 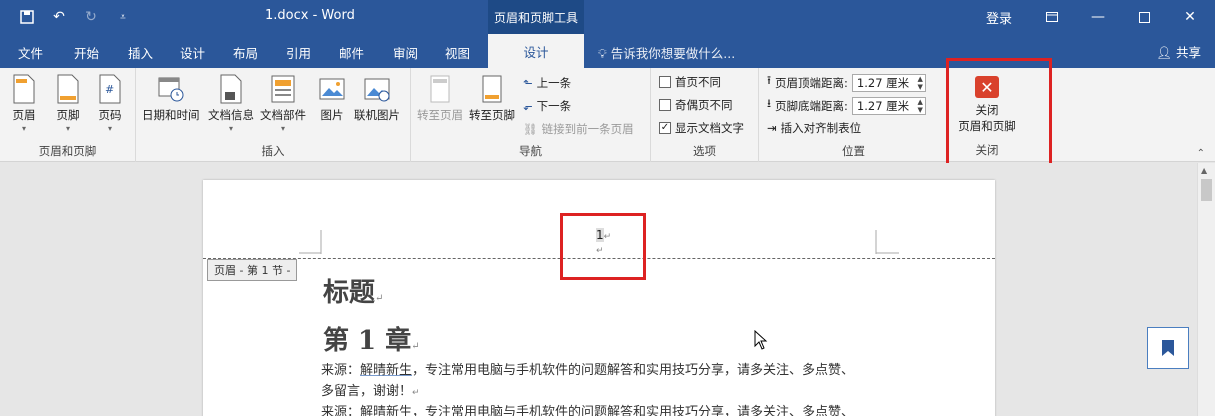 I want to click on previous-button: ⬑ 上一条, so click(x=547, y=83).